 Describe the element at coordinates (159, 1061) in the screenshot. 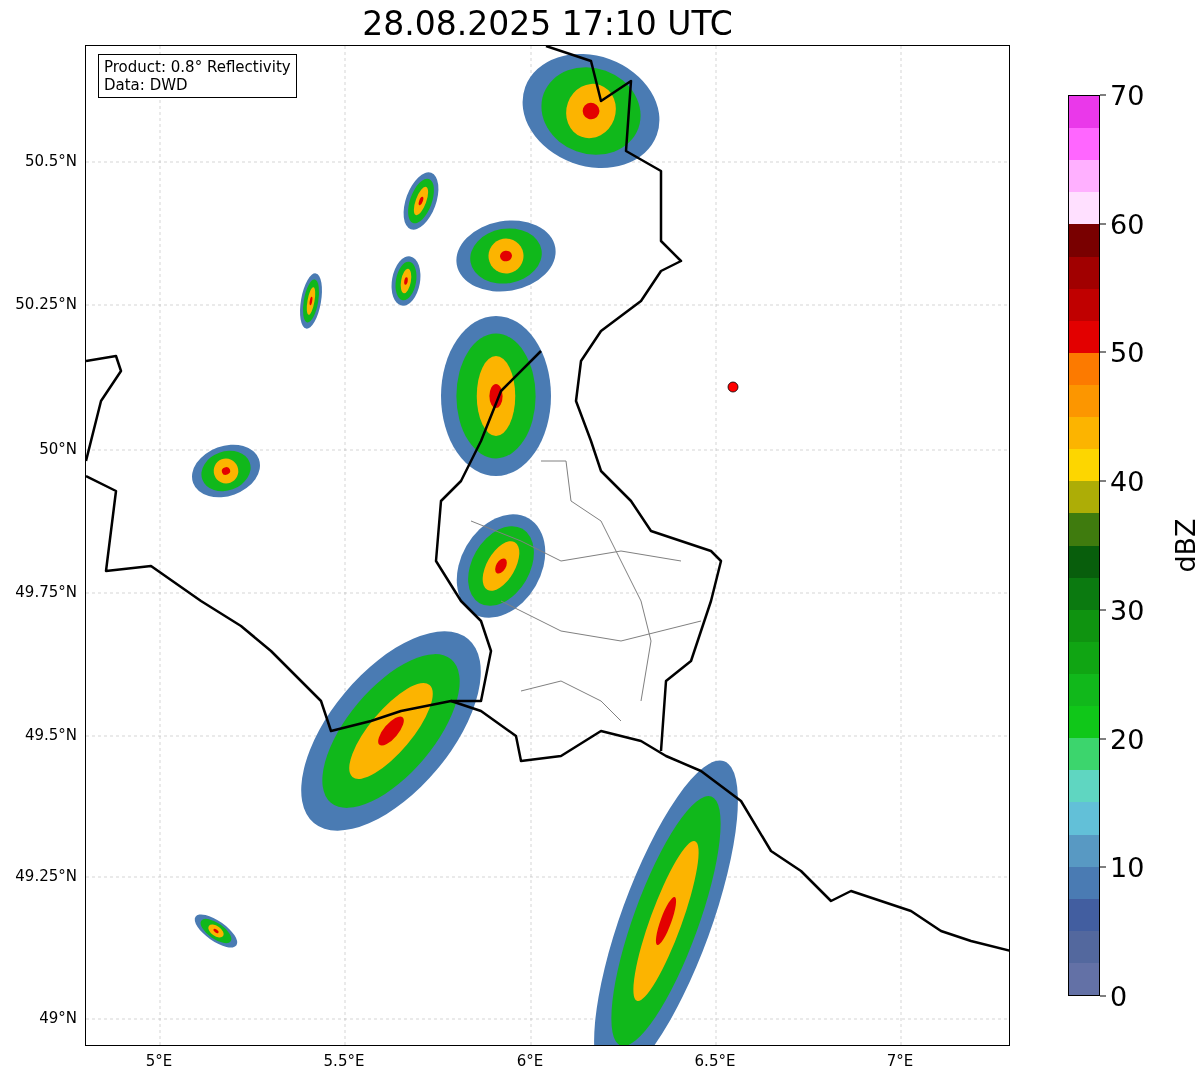

I see `longitude-label: 5°E` at that location.